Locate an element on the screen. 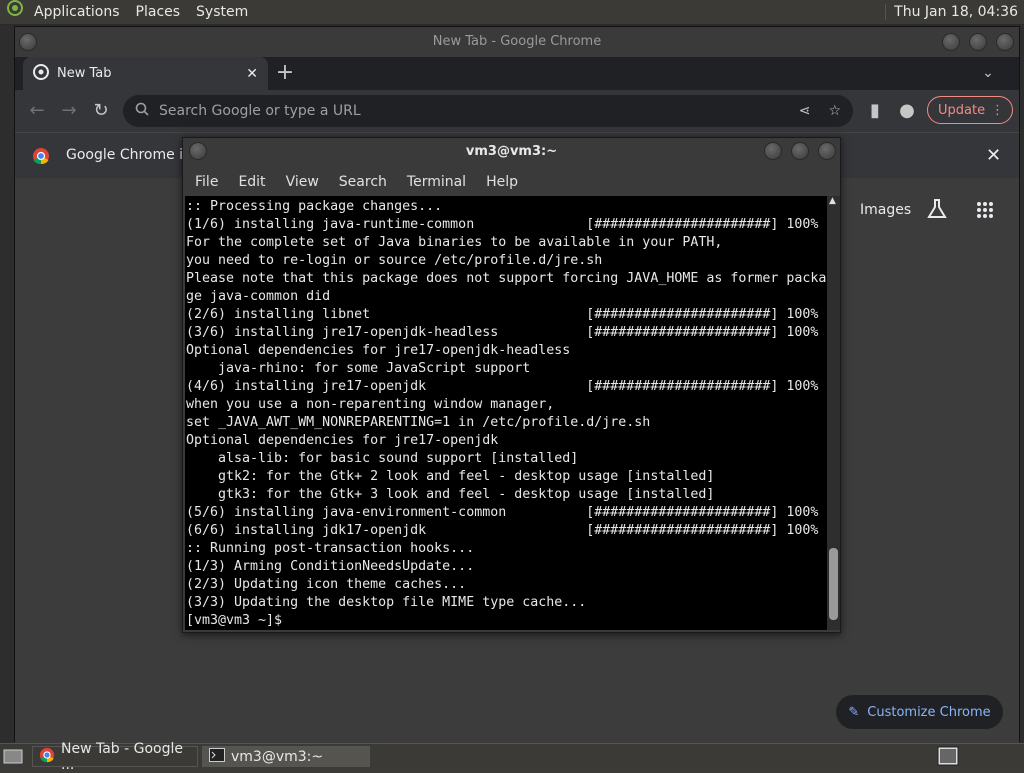  infobar-close-icon: ✕ is located at coordinates (993, 155).